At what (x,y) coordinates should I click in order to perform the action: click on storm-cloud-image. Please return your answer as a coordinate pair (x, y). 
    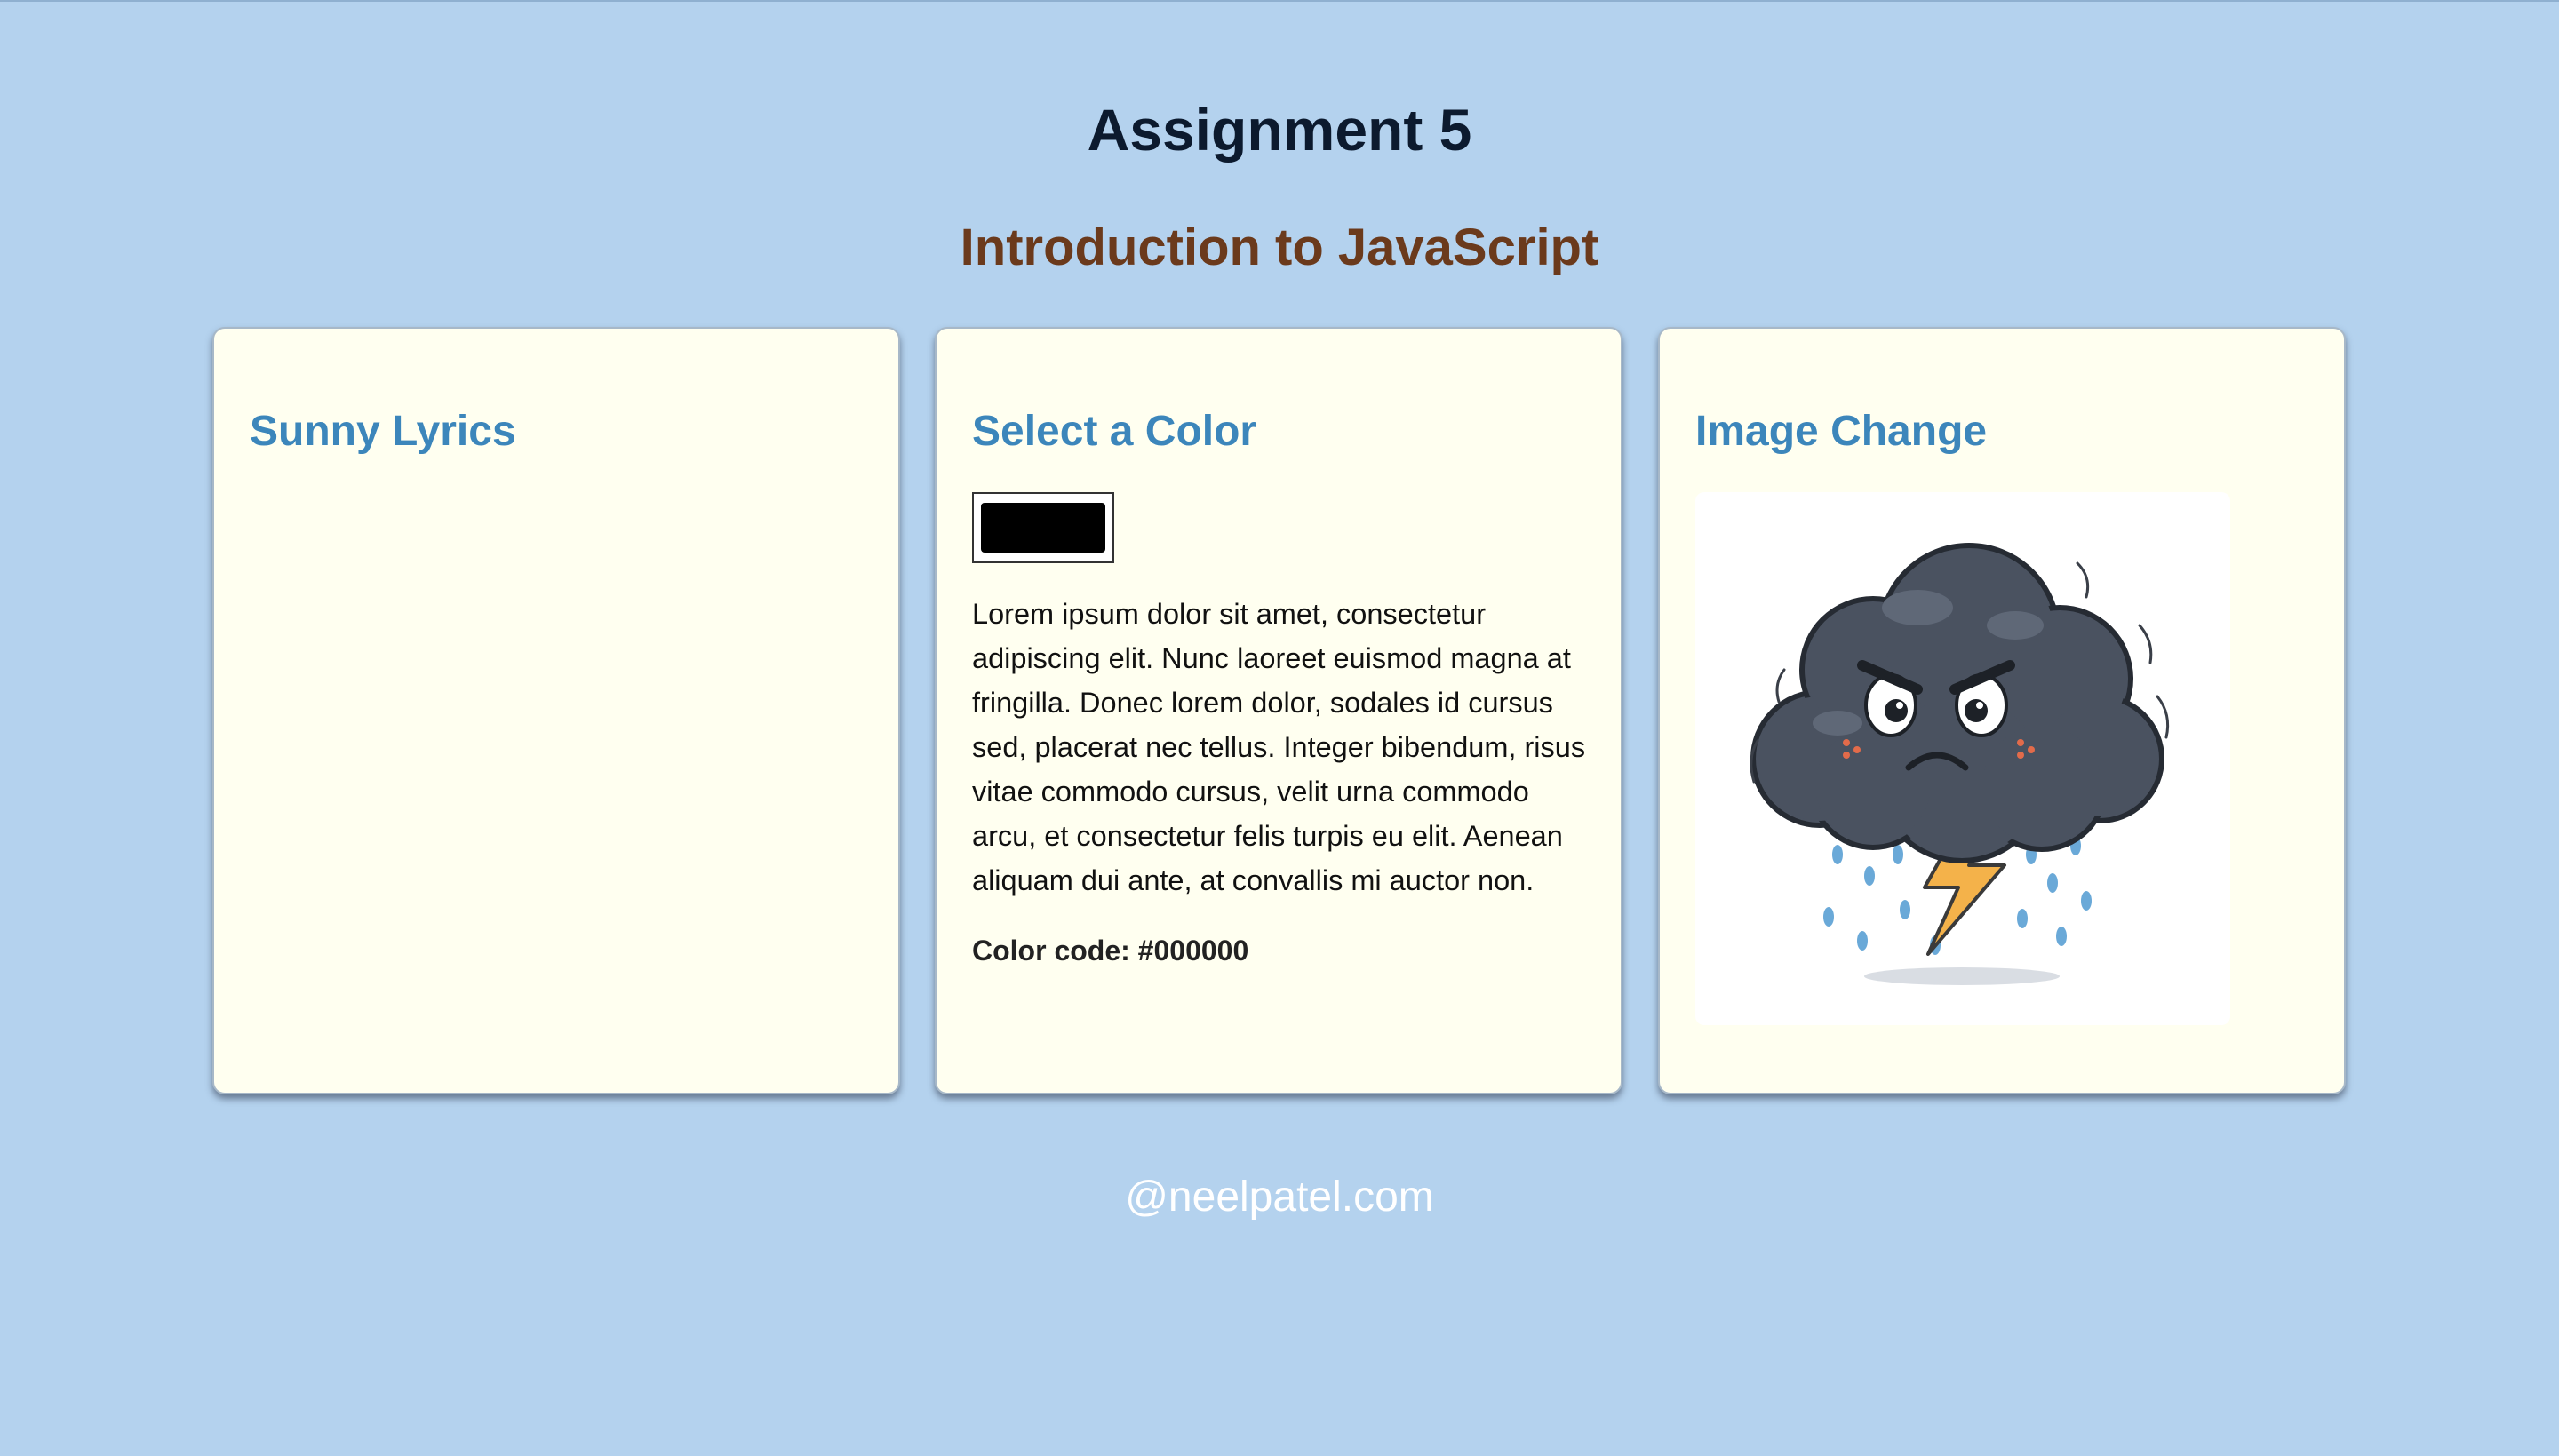
    Looking at the image, I should click on (1963, 758).